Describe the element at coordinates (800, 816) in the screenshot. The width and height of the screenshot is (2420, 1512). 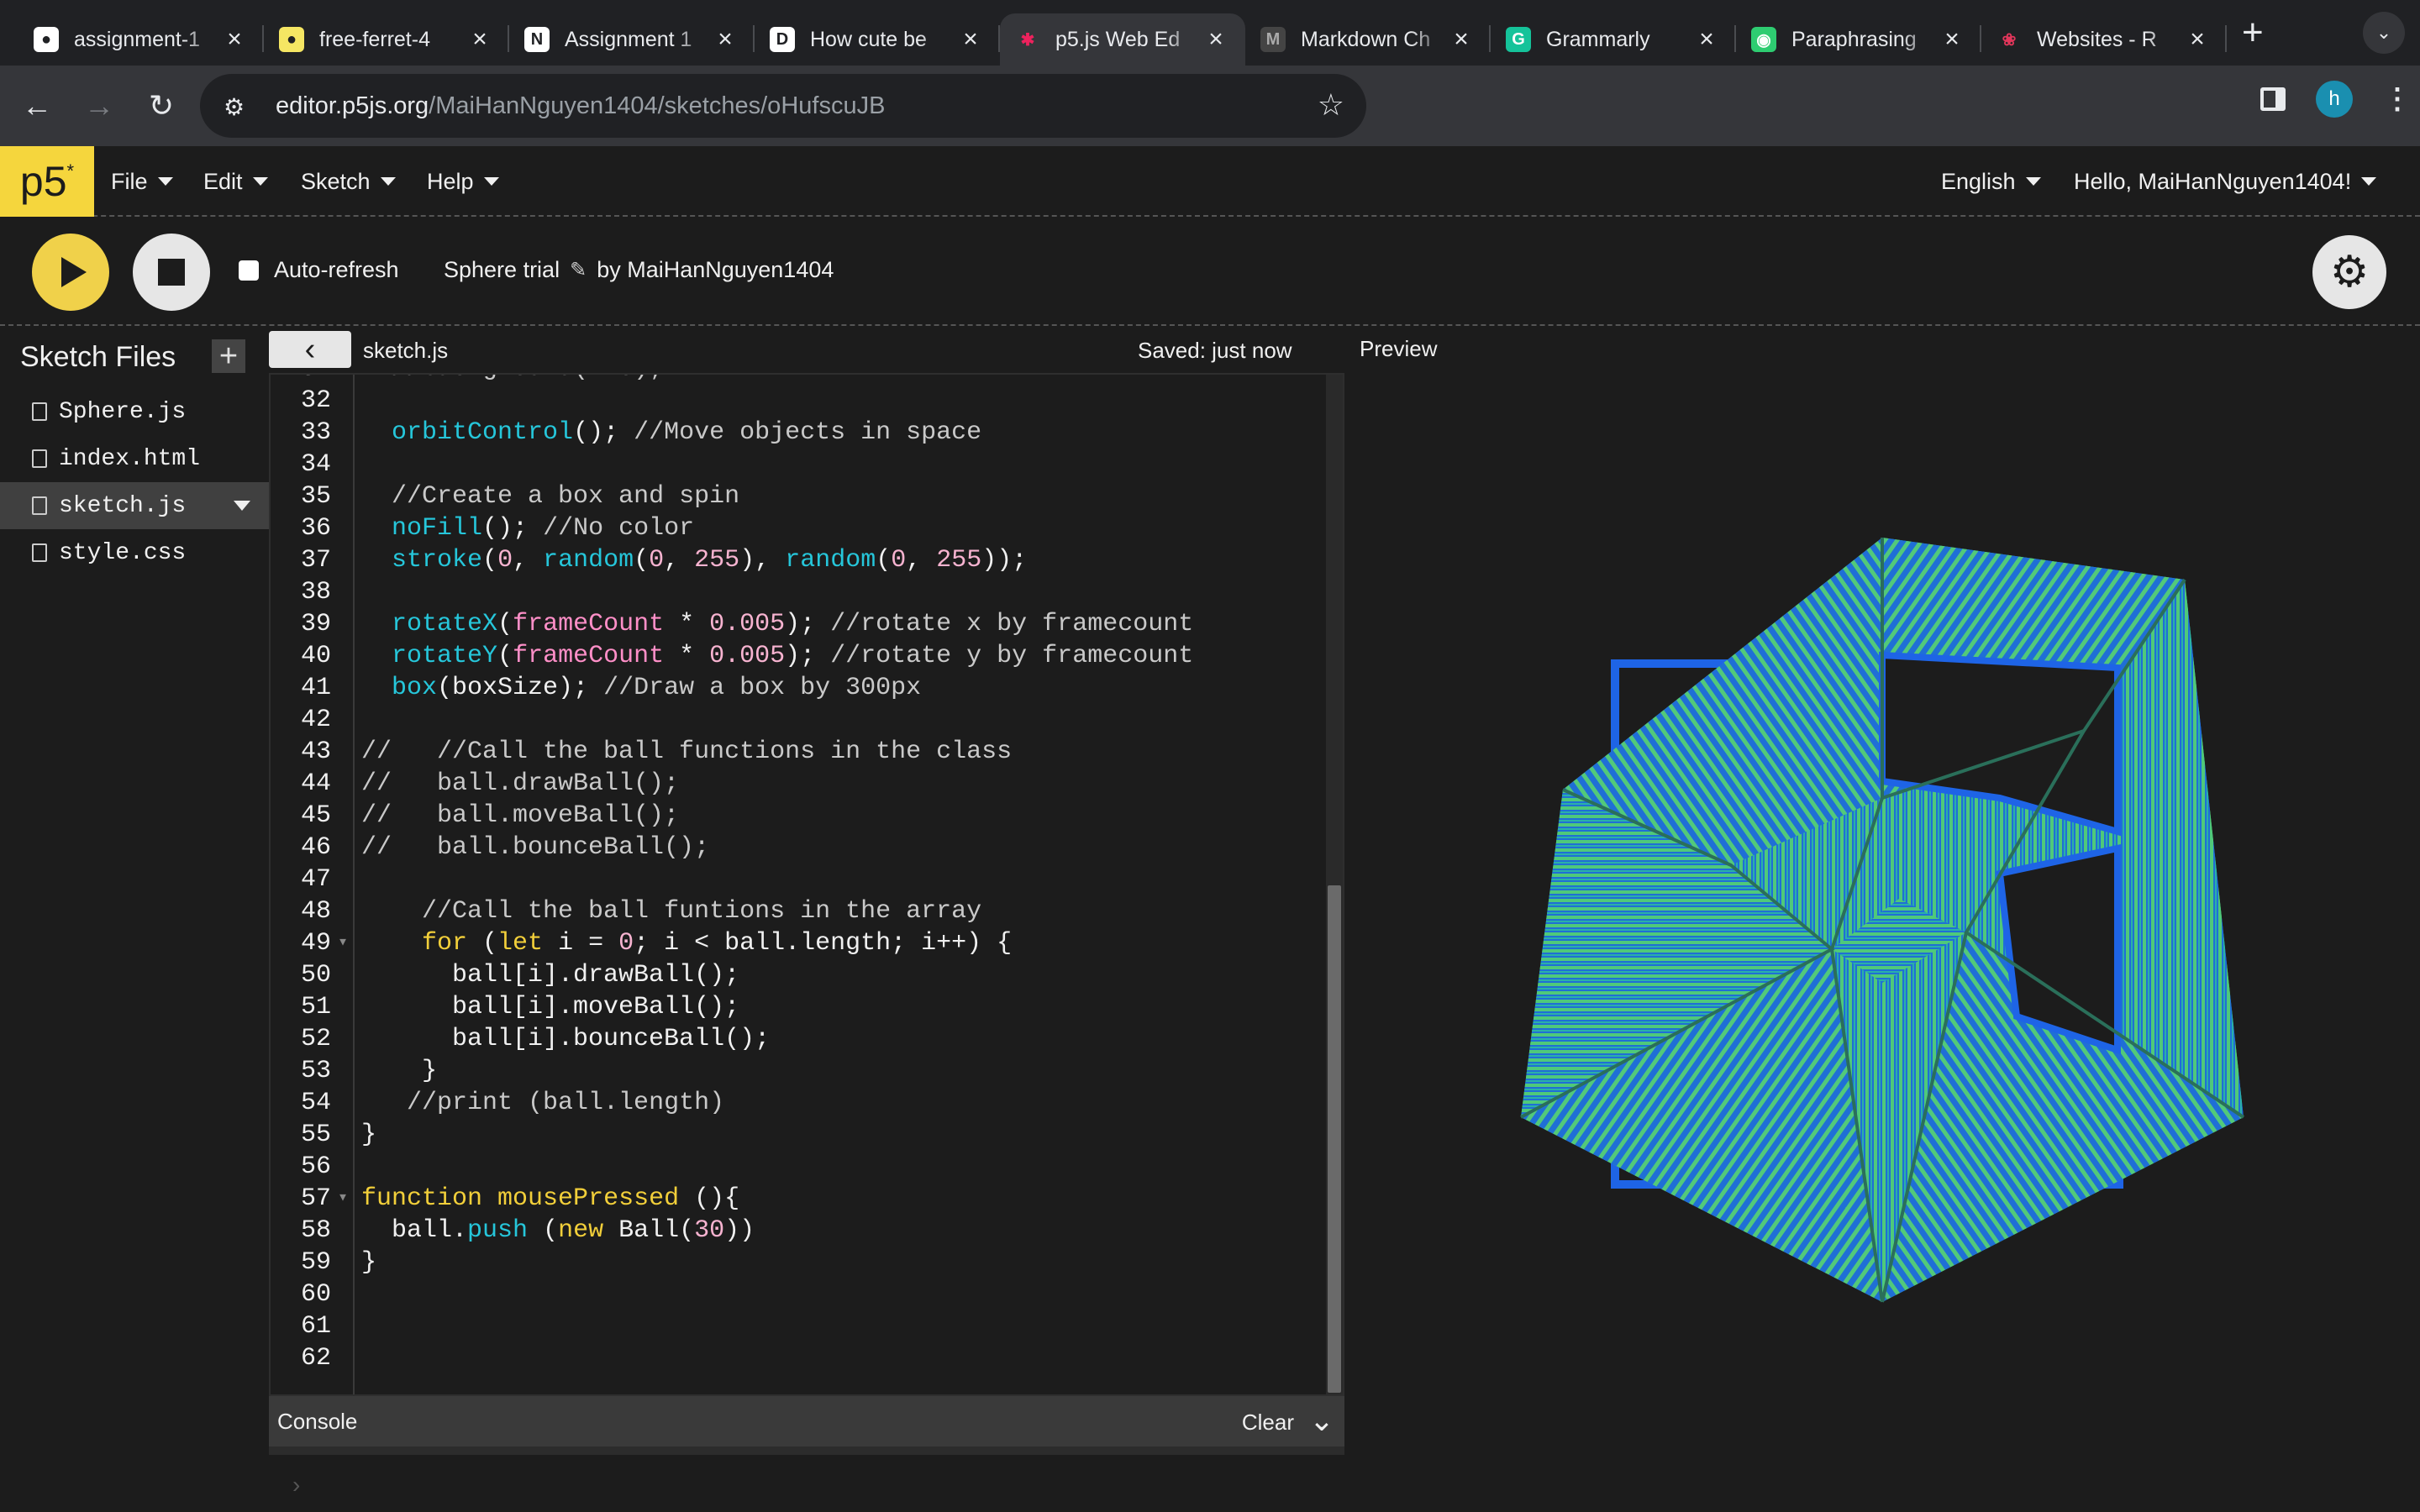
I see `code-line: 45 // ball.moveBall();` at that location.